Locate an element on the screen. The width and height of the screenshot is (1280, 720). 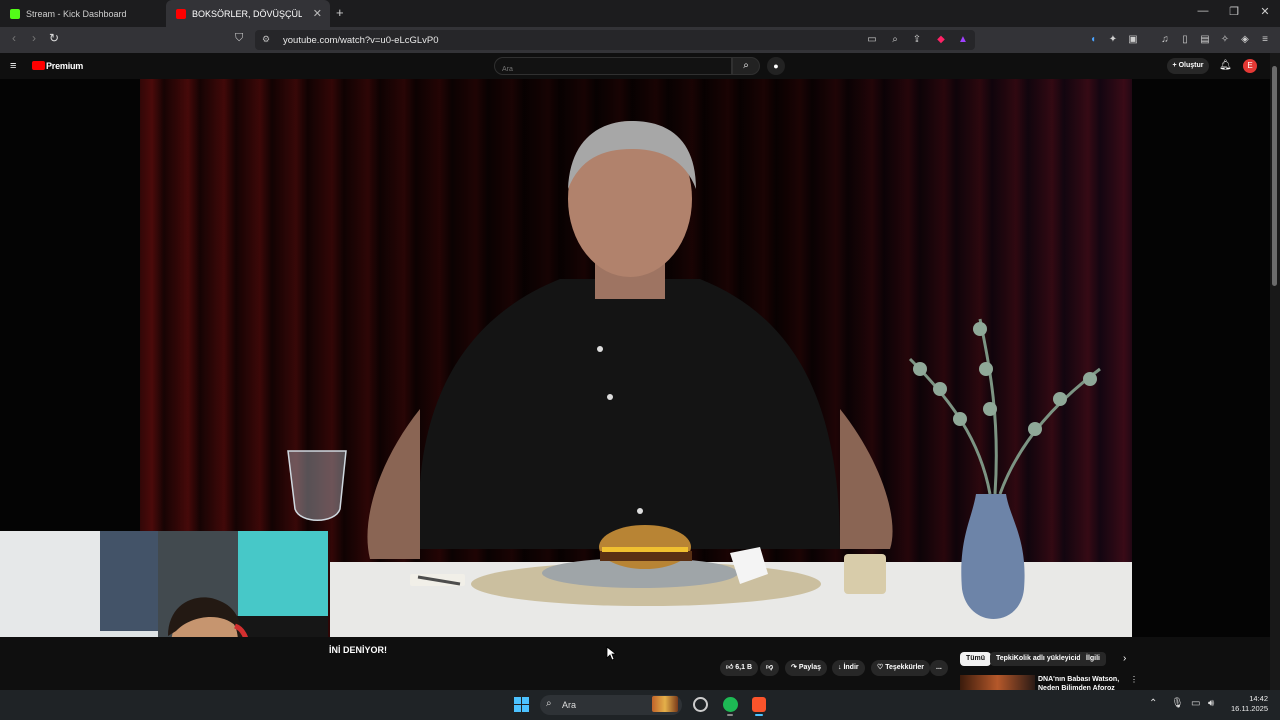
youtube-icon is located at coordinates (181, 13).